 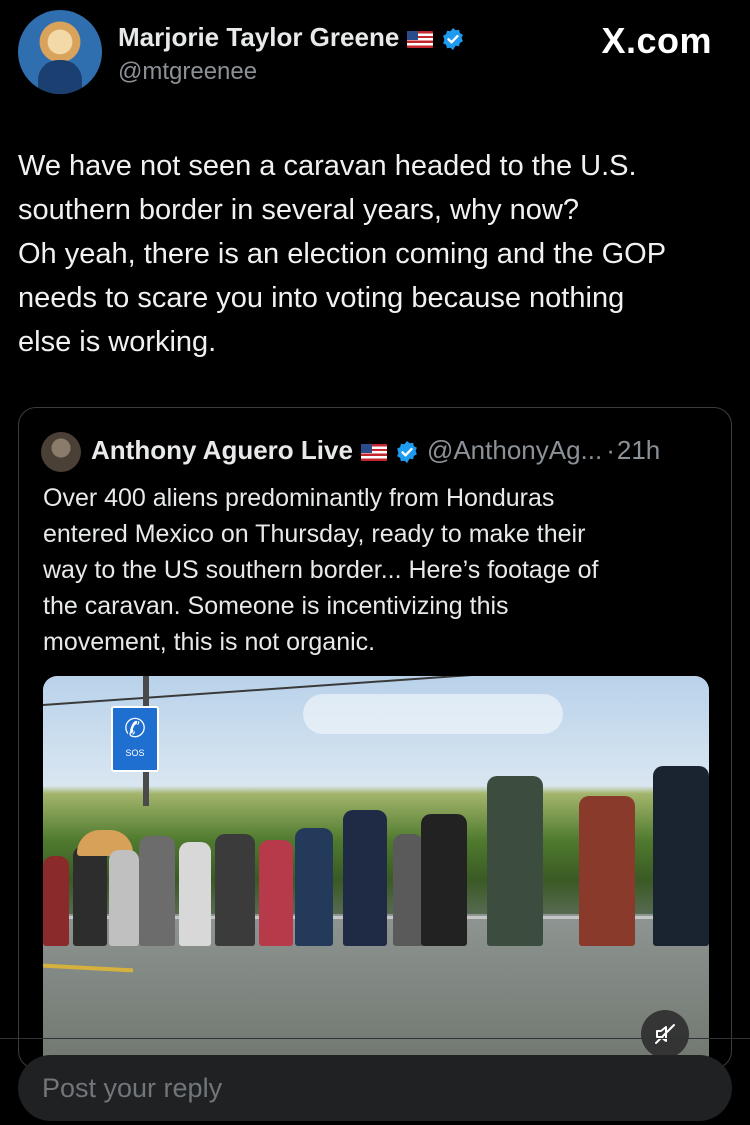 What do you see at coordinates (638, 450) in the screenshot?
I see `quoted-time: 21h` at bounding box center [638, 450].